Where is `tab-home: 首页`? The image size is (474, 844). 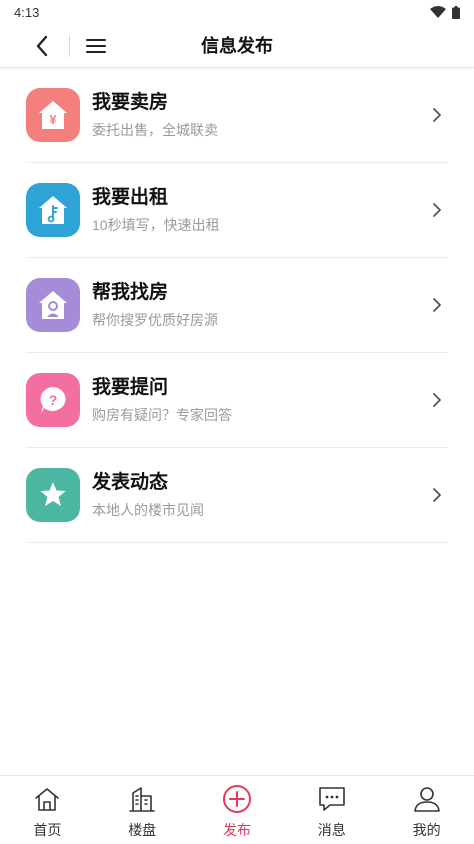 tab-home: 首页 is located at coordinates (47, 810).